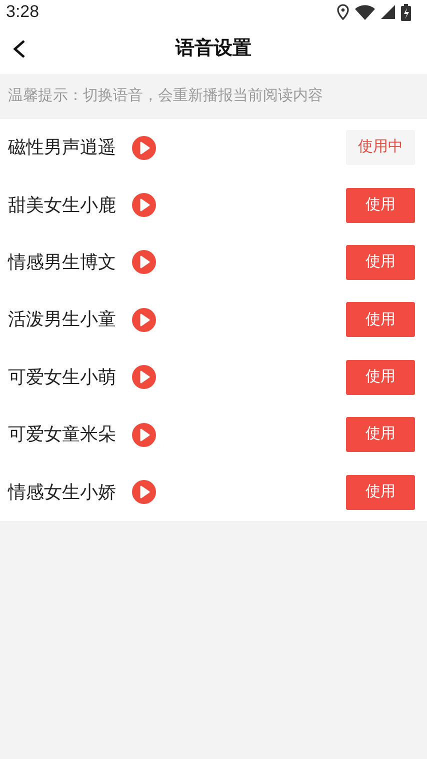 This screenshot has width=427, height=759. Describe the element at coordinates (214, 48) in the screenshot. I see `page-title: 语音设置` at that location.